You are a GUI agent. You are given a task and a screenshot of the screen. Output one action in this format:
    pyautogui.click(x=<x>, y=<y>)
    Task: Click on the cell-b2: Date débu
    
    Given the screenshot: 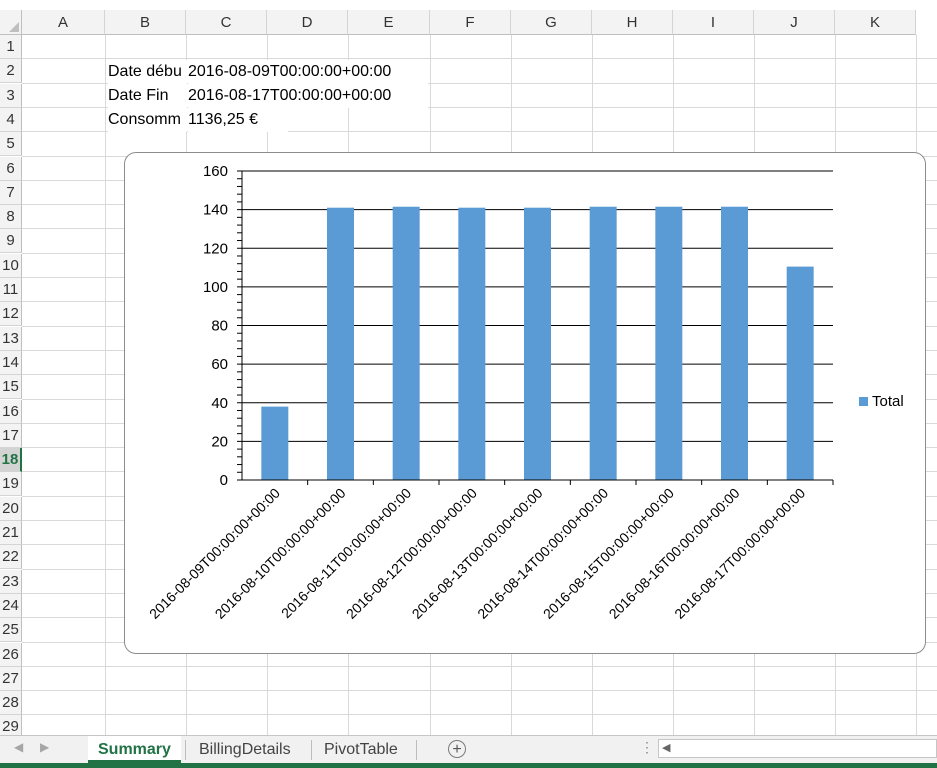 What is the action you would take?
    pyautogui.click(x=147, y=72)
    